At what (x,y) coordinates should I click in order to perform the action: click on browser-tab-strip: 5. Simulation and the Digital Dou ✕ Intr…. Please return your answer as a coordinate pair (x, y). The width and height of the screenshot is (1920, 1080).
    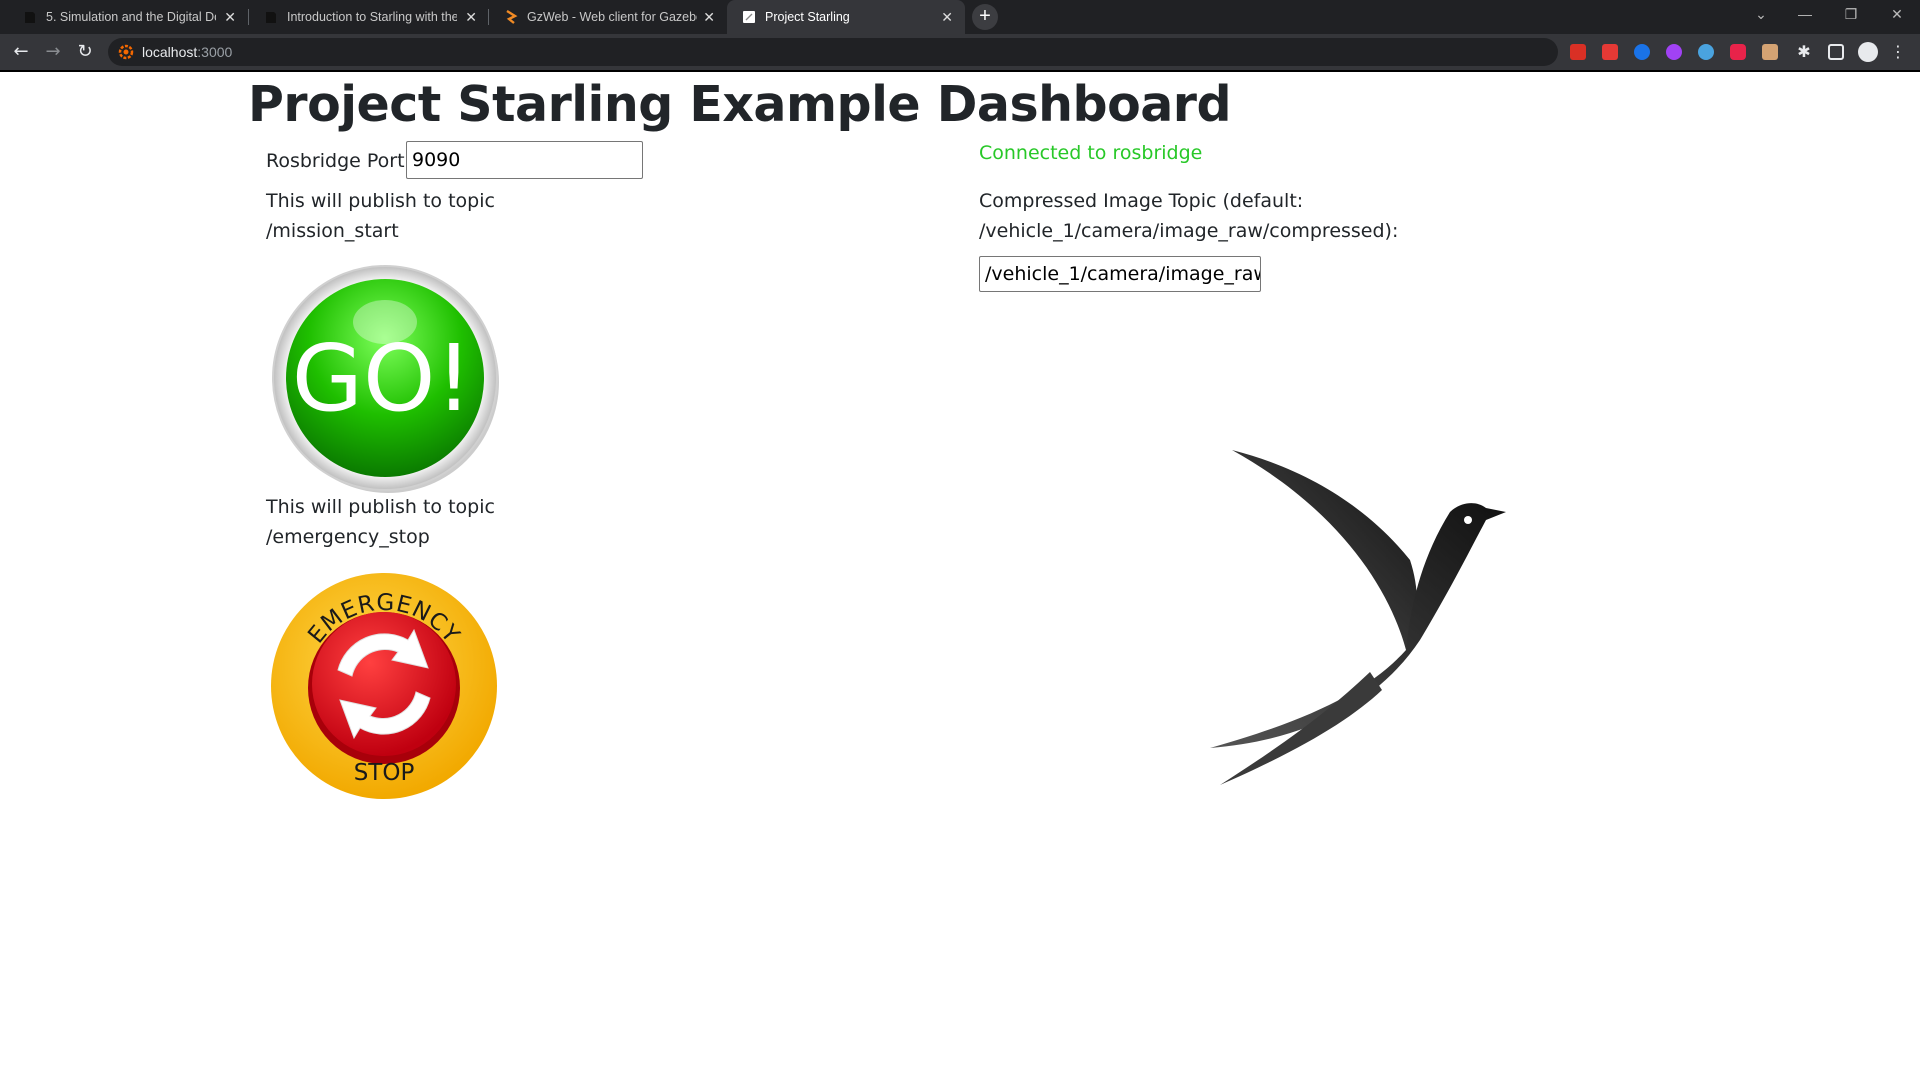
    Looking at the image, I should click on (960, 17).